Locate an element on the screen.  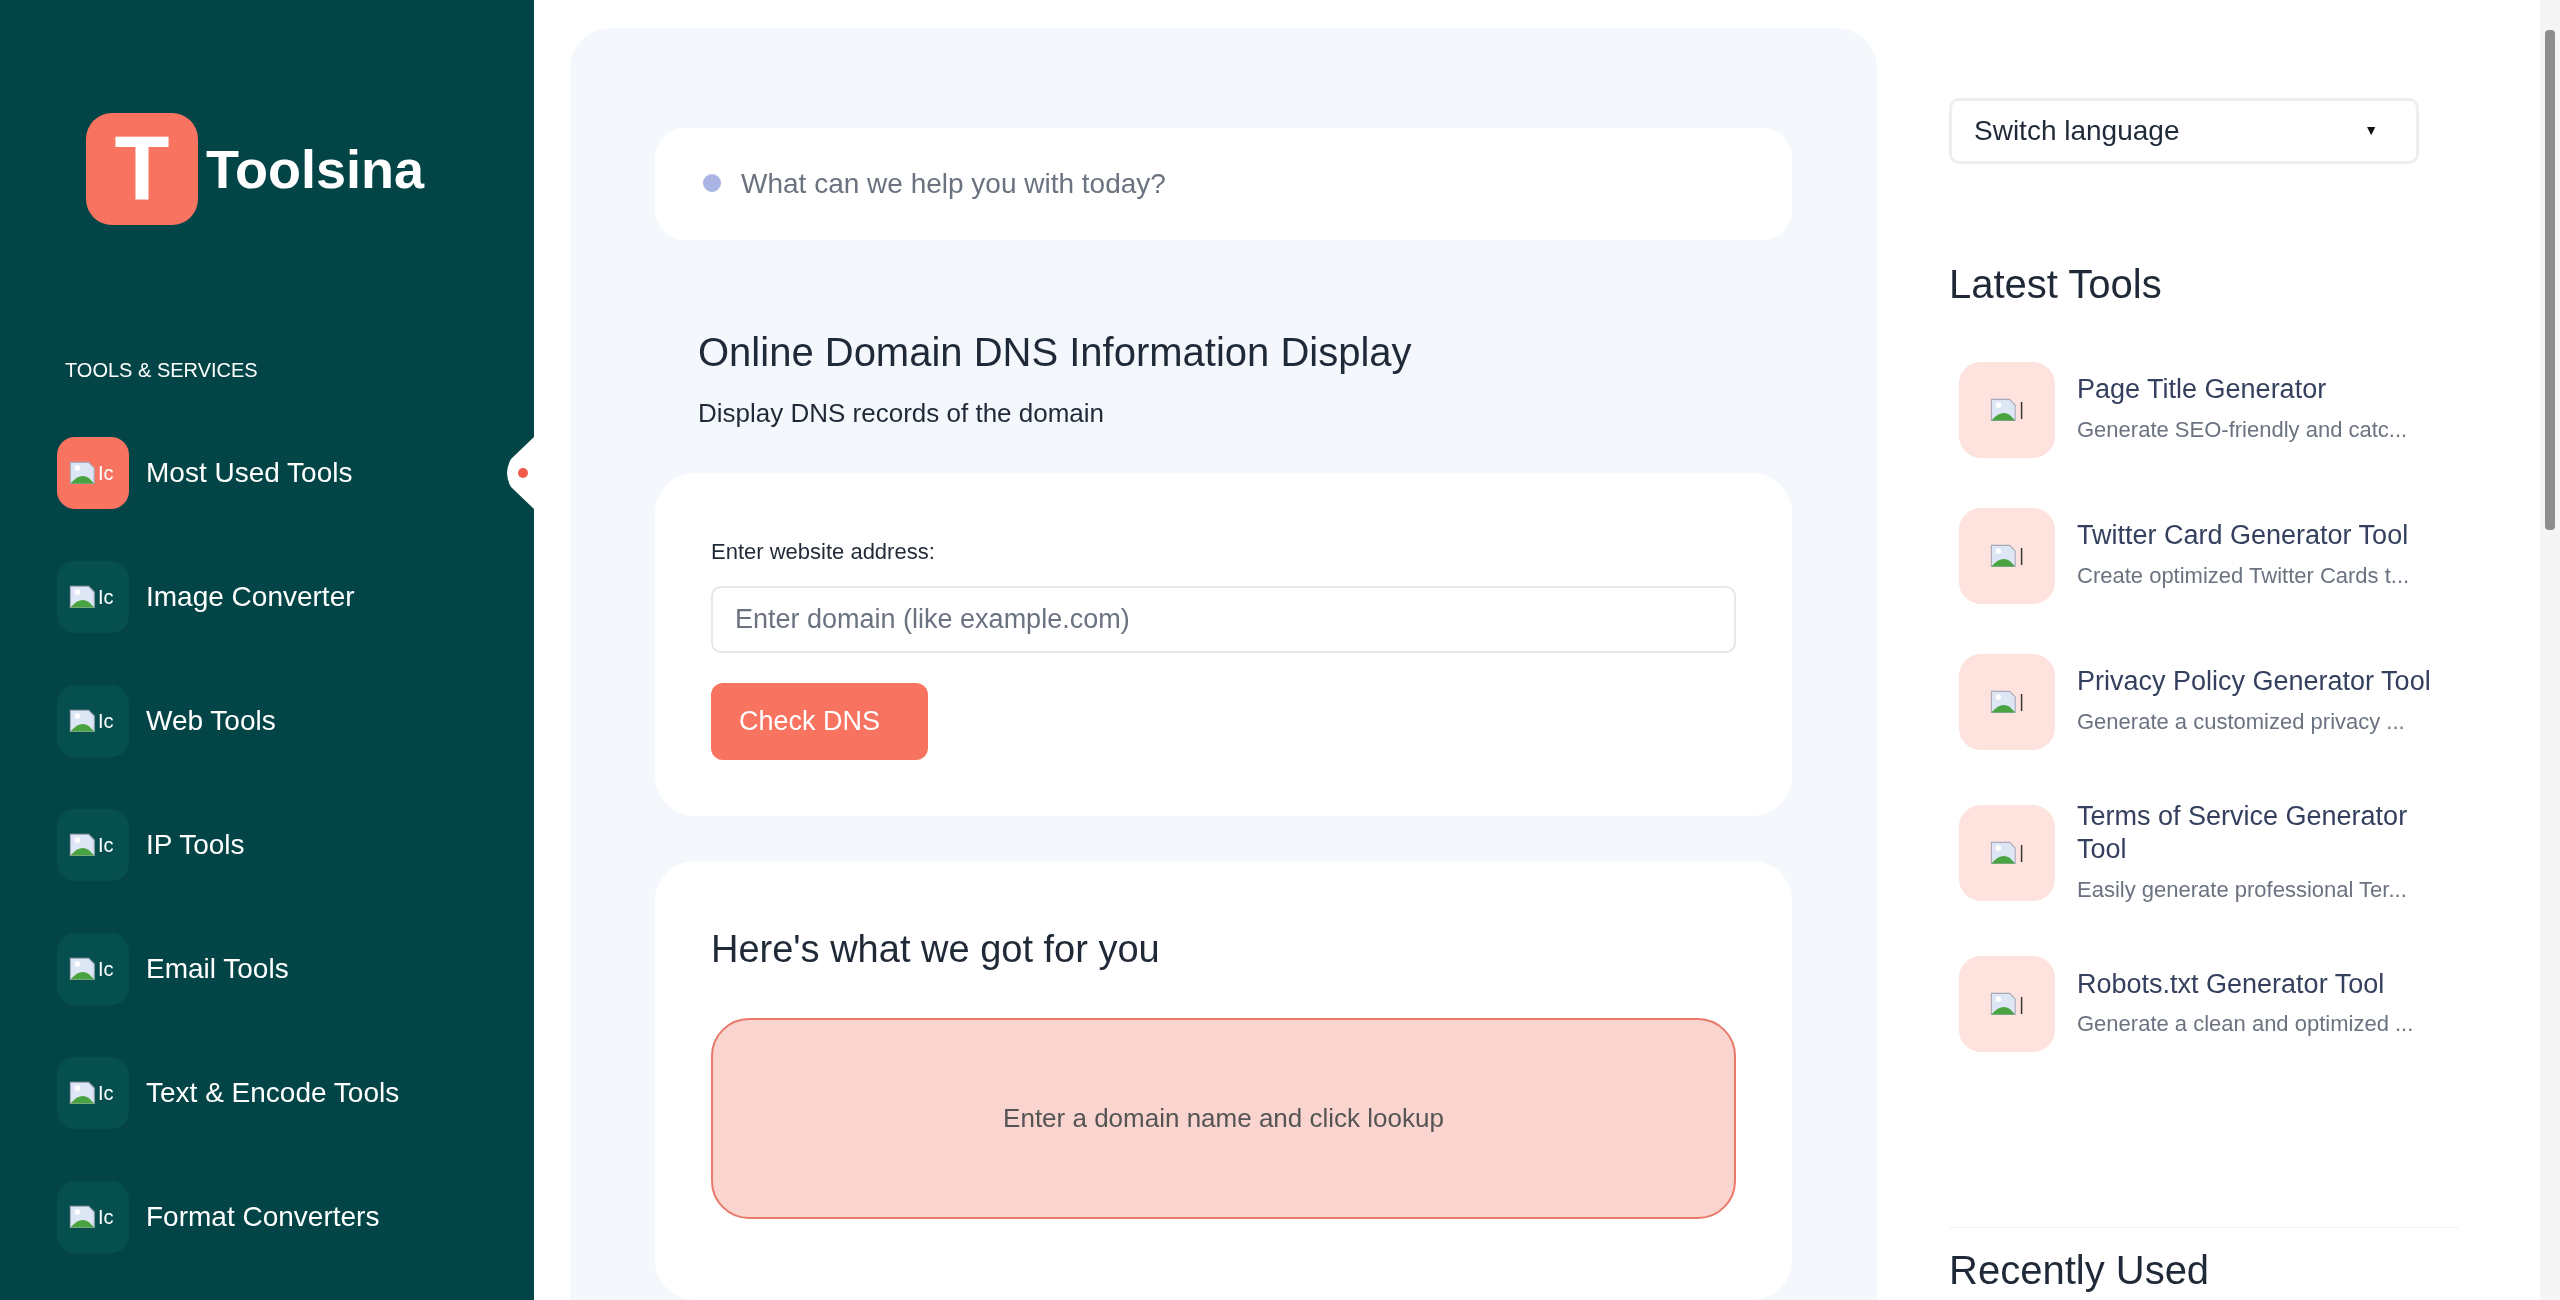
search-input: What can we help you with today? is located at coordinates (1243, 184).